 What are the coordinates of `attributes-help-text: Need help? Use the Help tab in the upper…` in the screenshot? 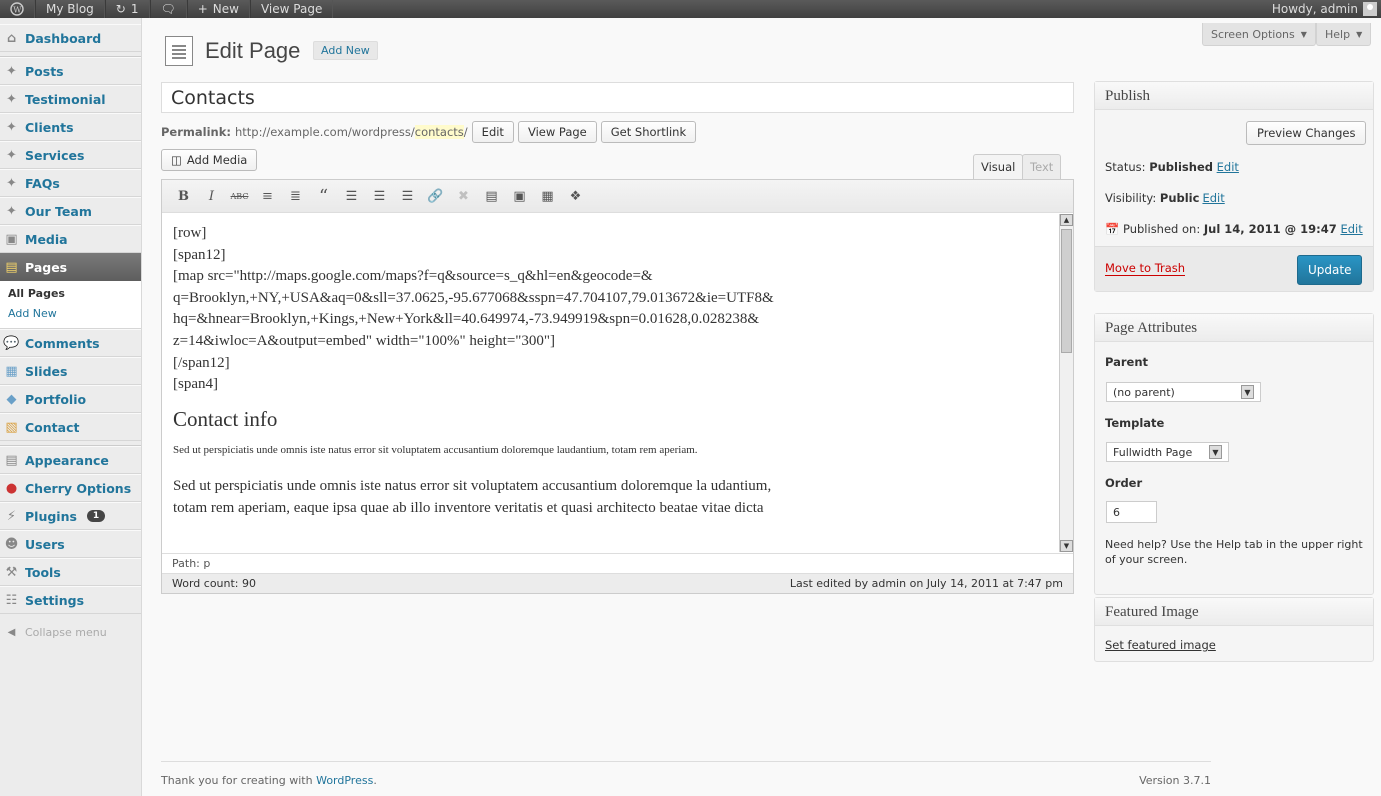 It's located at (1234, 552).